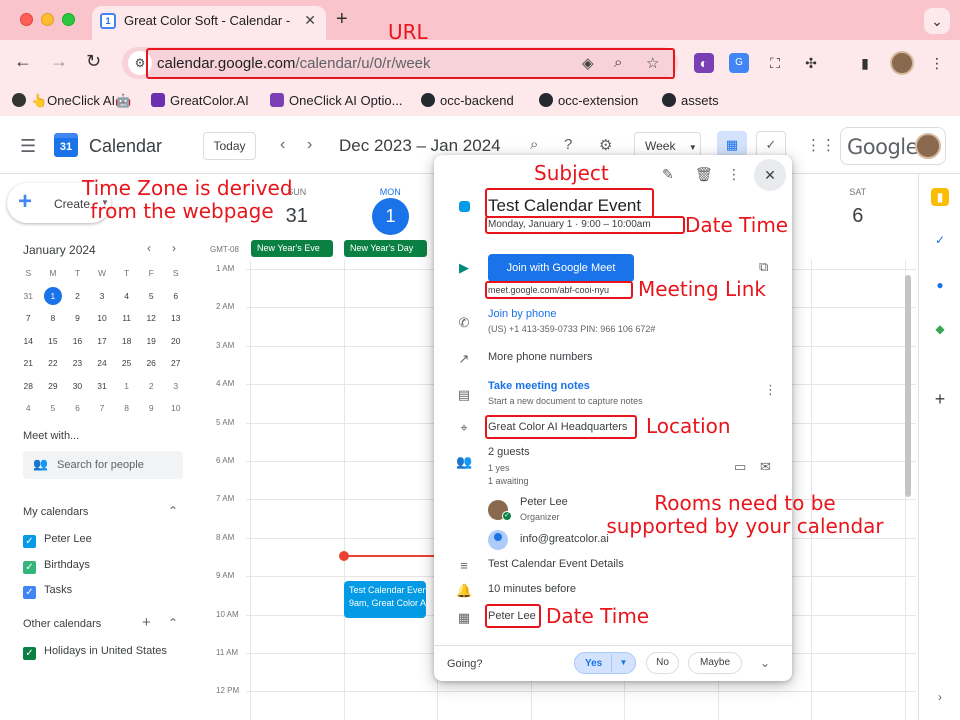 The height and width of the screenshot is (720, 960). What do you see at coordinates (62, 624) in the screenshot?
I see `other-calendars-title: Other calendars` at bounding box center [62, 624].